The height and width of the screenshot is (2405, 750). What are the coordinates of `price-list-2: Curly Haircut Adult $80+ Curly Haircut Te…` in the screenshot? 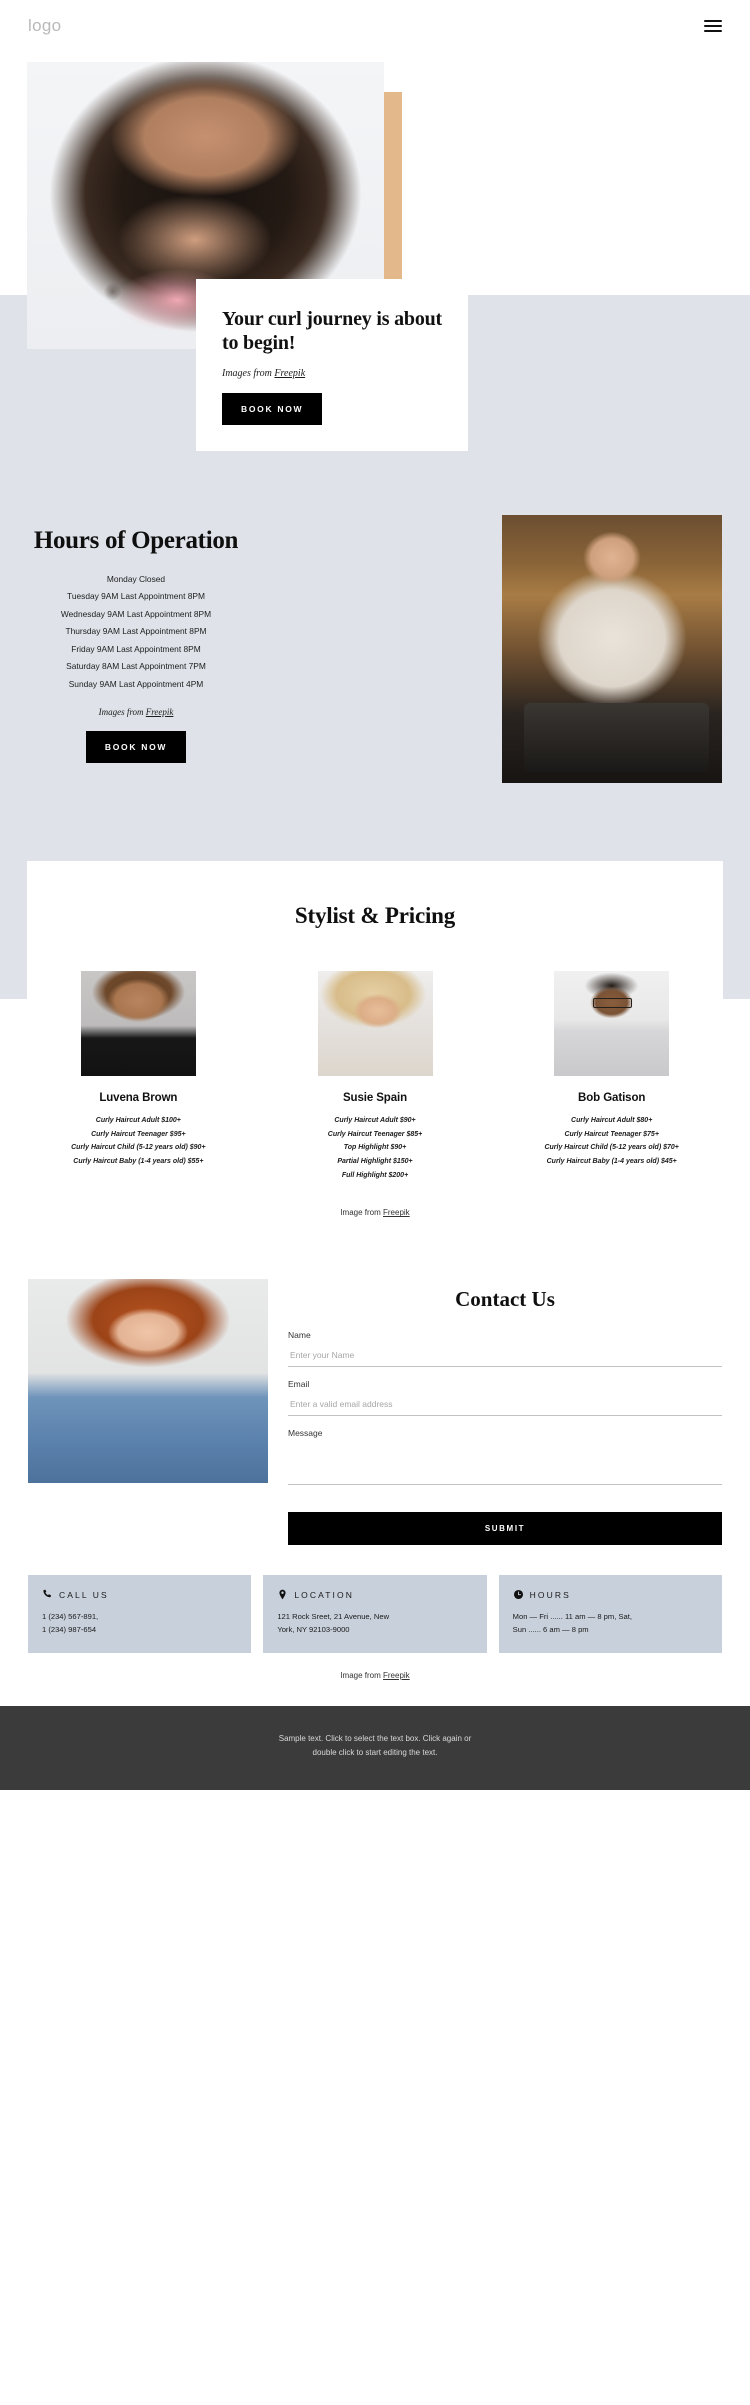 It's located at (611, 1141).